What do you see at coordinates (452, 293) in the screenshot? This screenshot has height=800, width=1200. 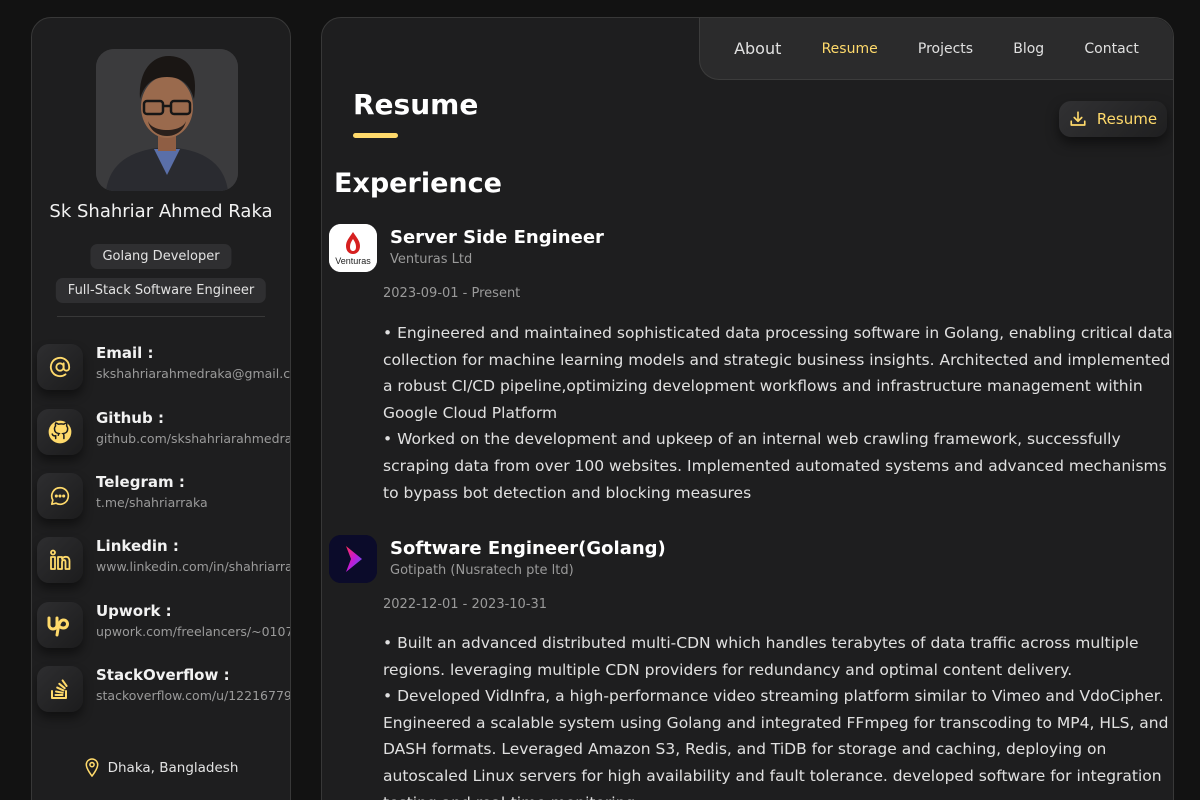 I see `job-date: 2023-09-01 - Present` at bounding box center [452, 293].